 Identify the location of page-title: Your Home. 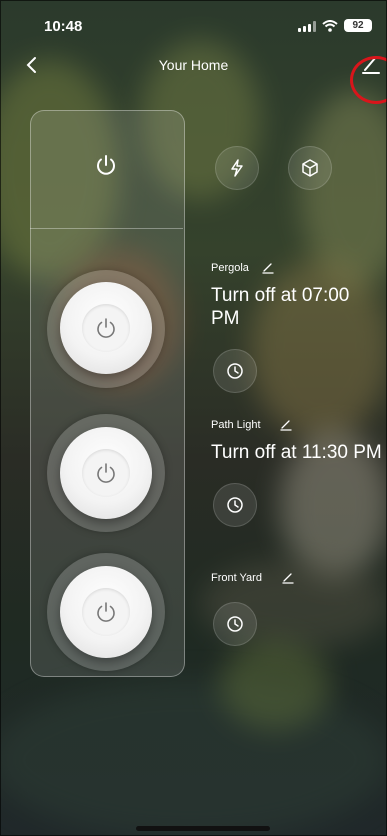
(193, 65).